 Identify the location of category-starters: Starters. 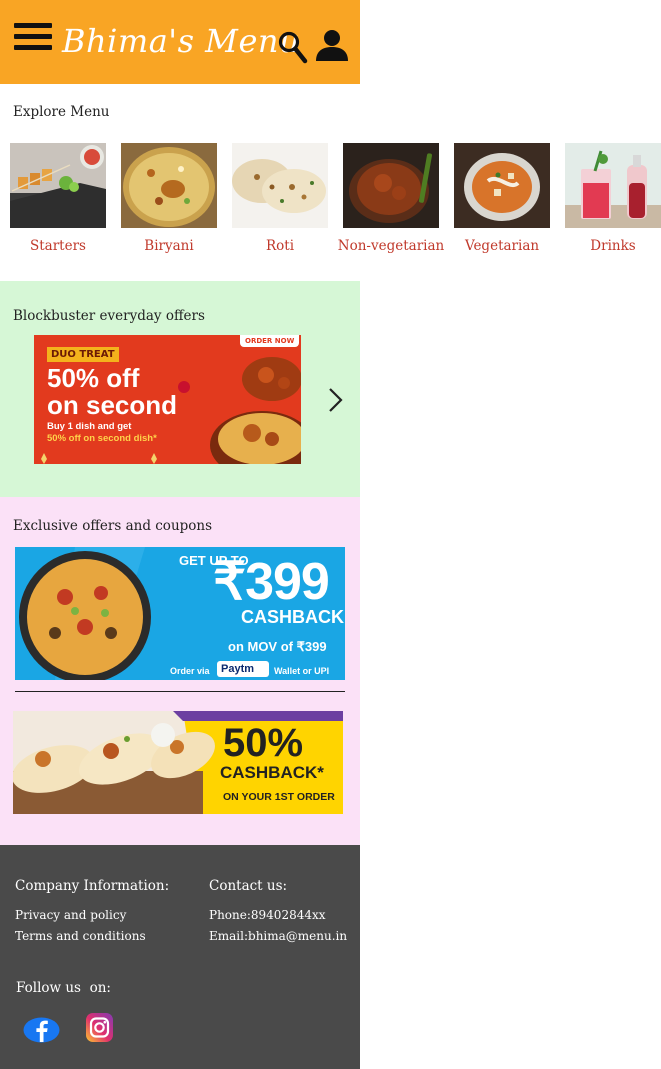
(58, 198).